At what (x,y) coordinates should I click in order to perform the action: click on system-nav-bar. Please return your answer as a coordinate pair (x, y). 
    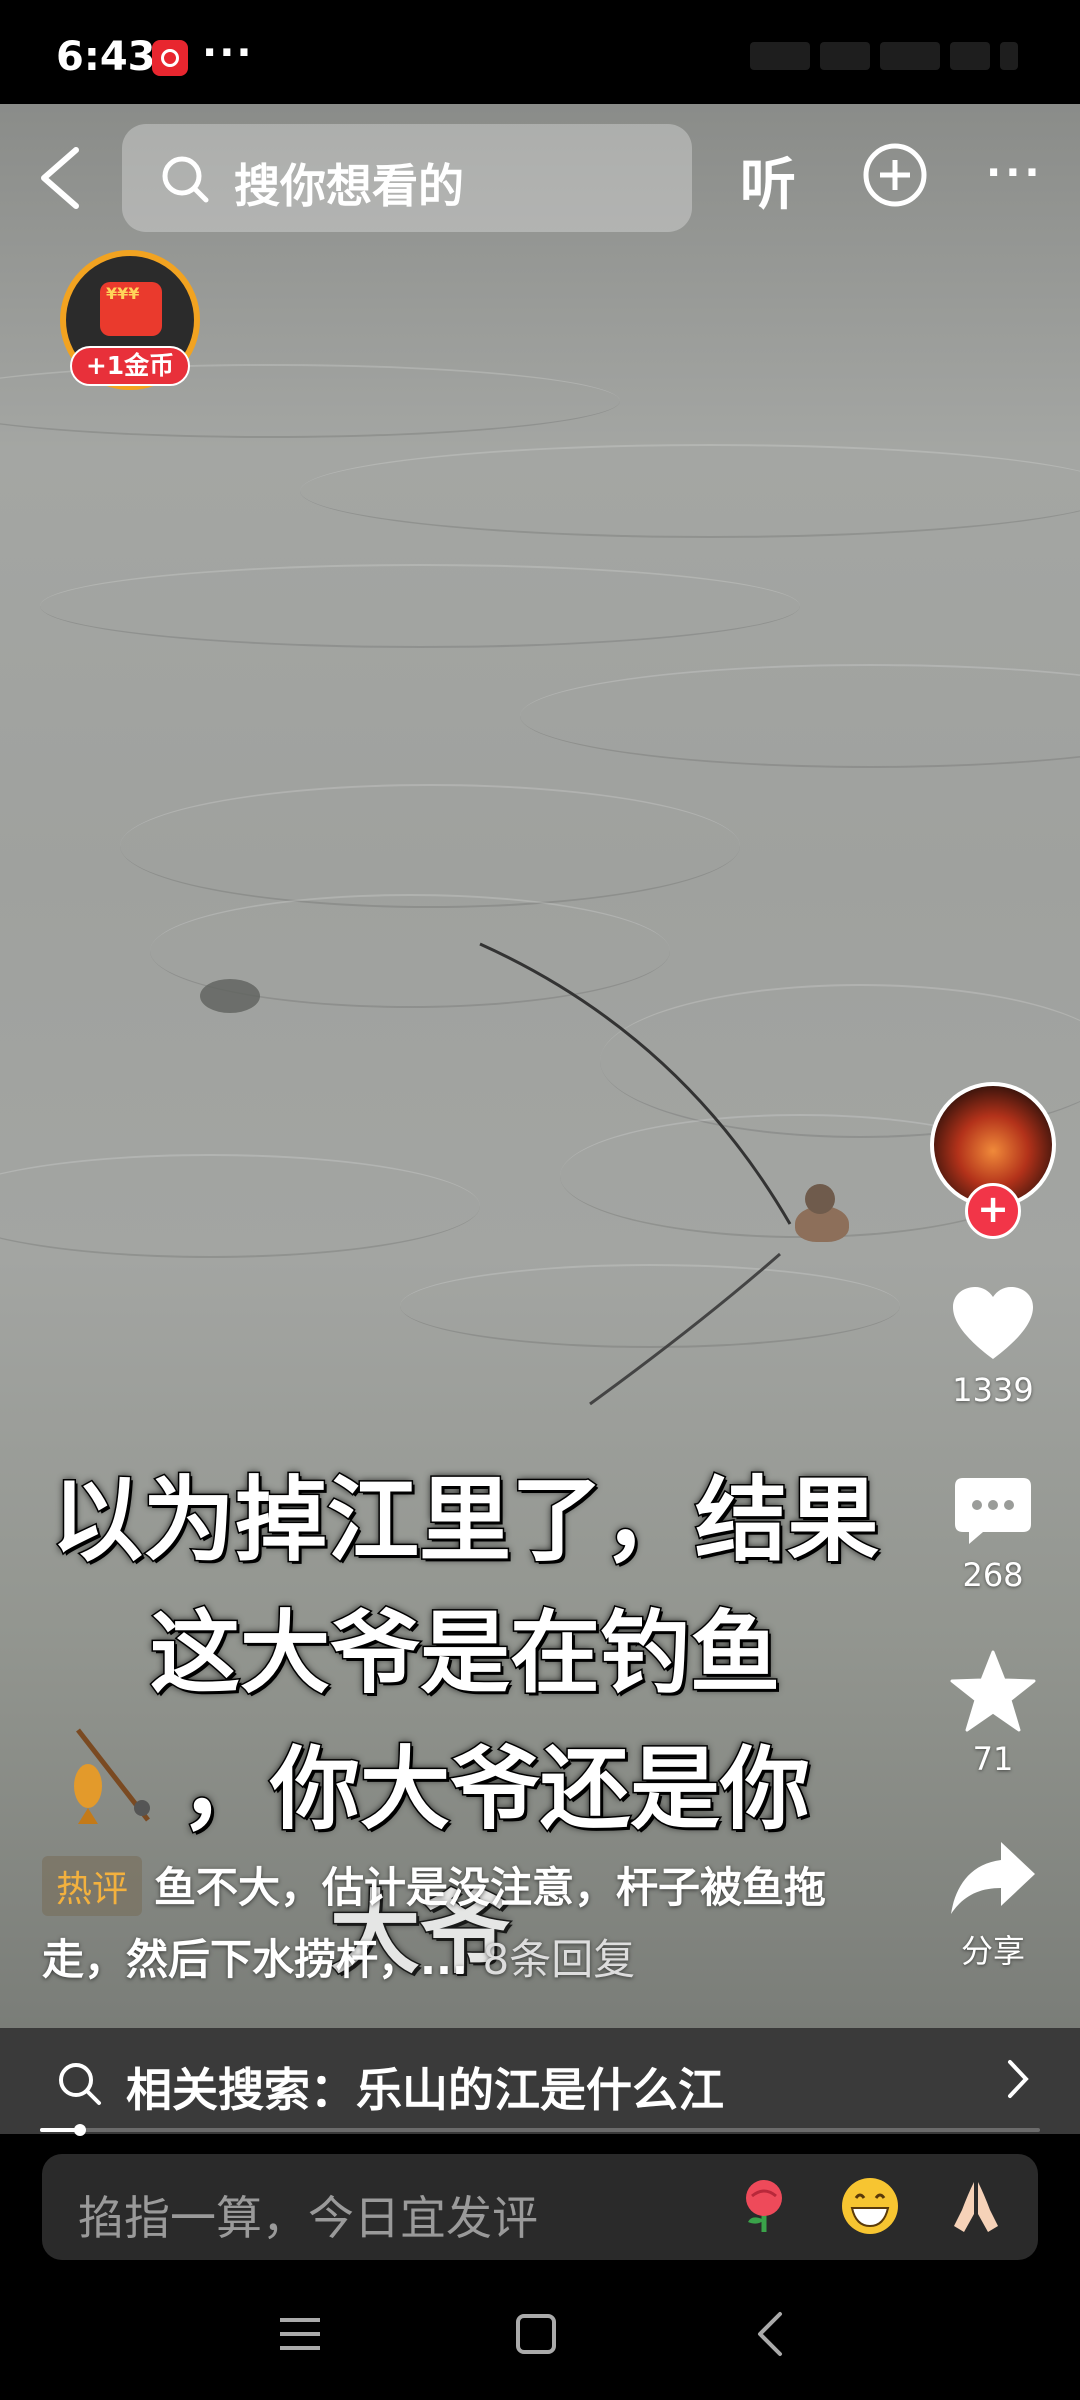
    Looking at the image, I should click on (540, 2330).